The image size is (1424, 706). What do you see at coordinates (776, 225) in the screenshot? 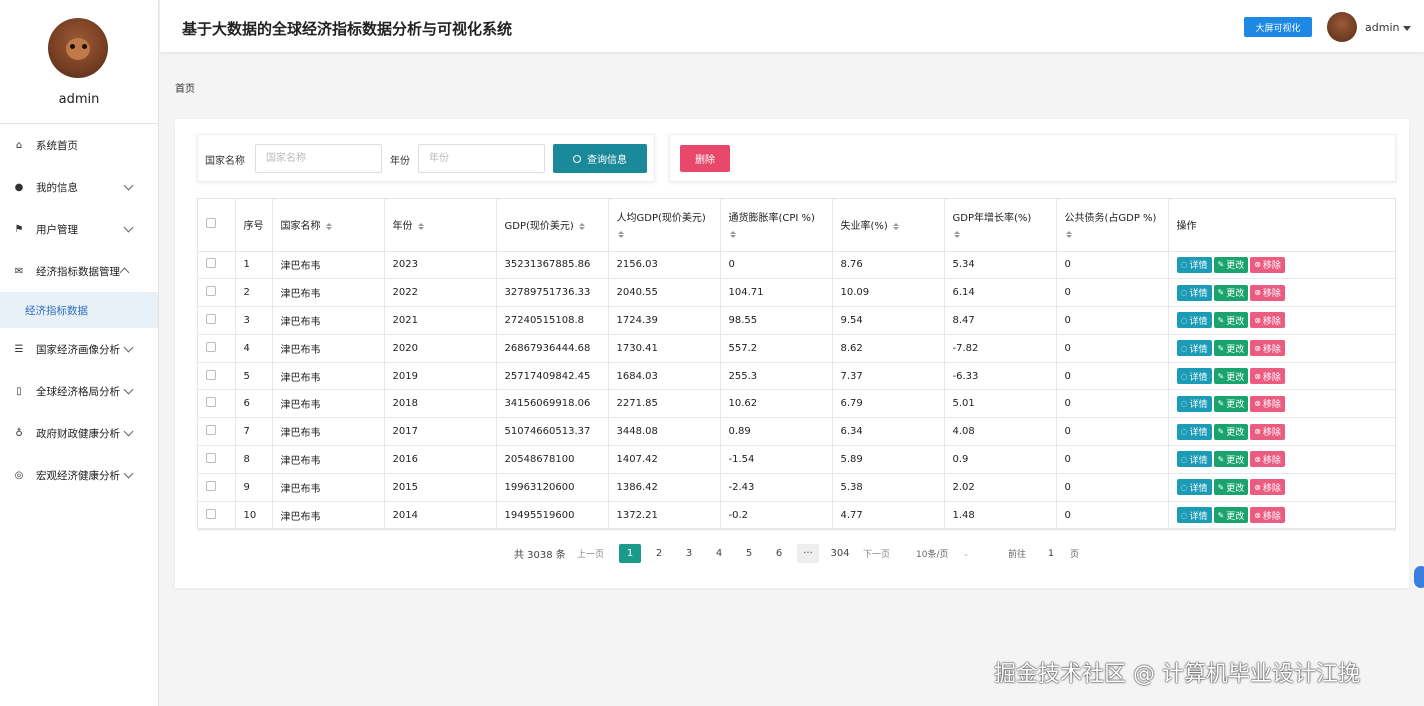
I see `column-header: 通货膨胀率(CPI %)` at bounding box center [776, 225].